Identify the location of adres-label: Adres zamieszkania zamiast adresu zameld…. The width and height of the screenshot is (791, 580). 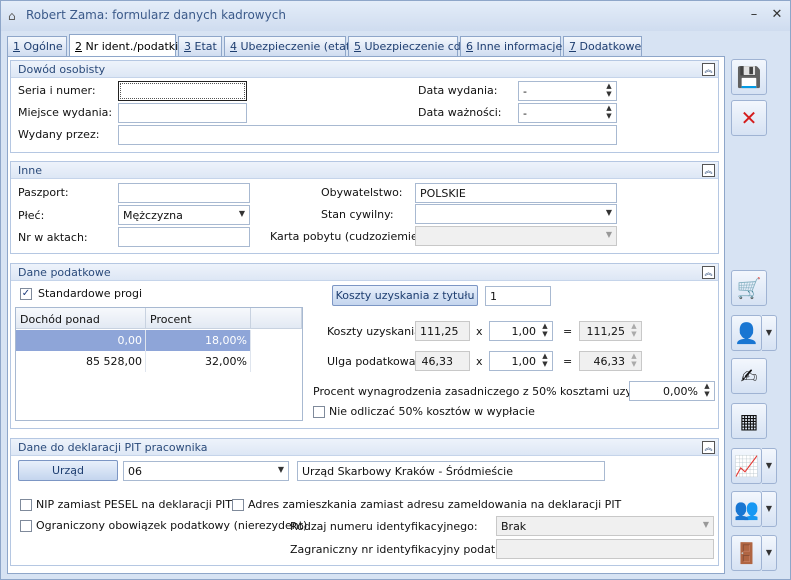
(435, 504).